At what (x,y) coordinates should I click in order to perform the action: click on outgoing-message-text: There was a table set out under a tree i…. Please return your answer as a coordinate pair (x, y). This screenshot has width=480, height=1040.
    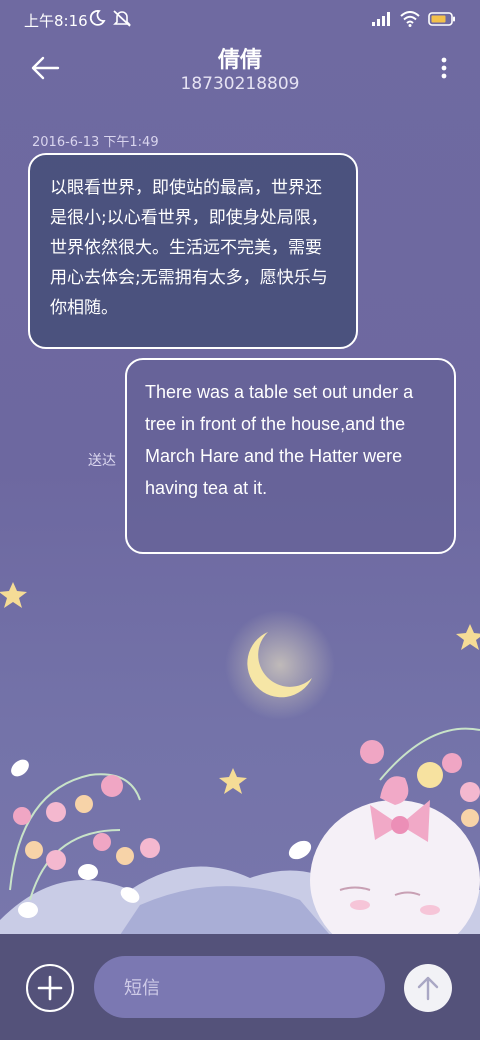
    Looking at the image, I should click on (279, 440).